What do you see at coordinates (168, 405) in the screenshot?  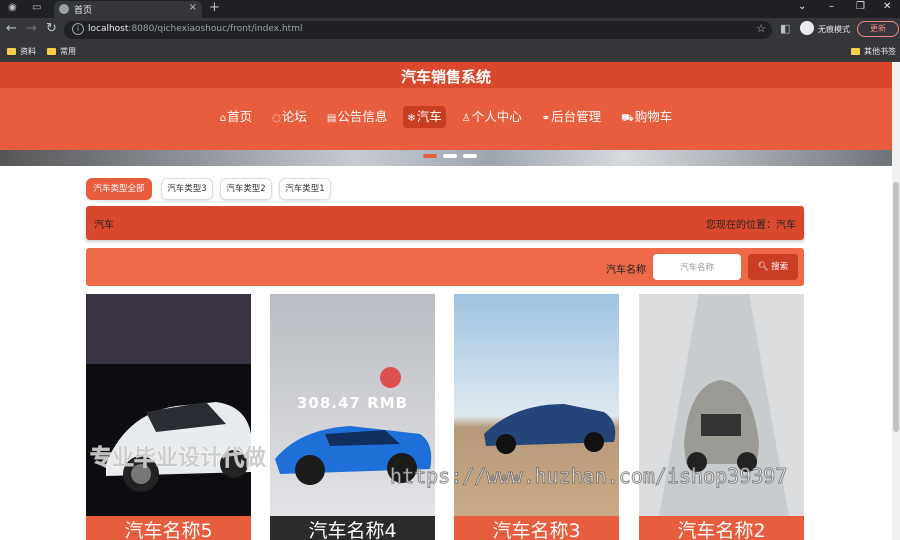 I see `car-image` at bounding box center [168, 405].